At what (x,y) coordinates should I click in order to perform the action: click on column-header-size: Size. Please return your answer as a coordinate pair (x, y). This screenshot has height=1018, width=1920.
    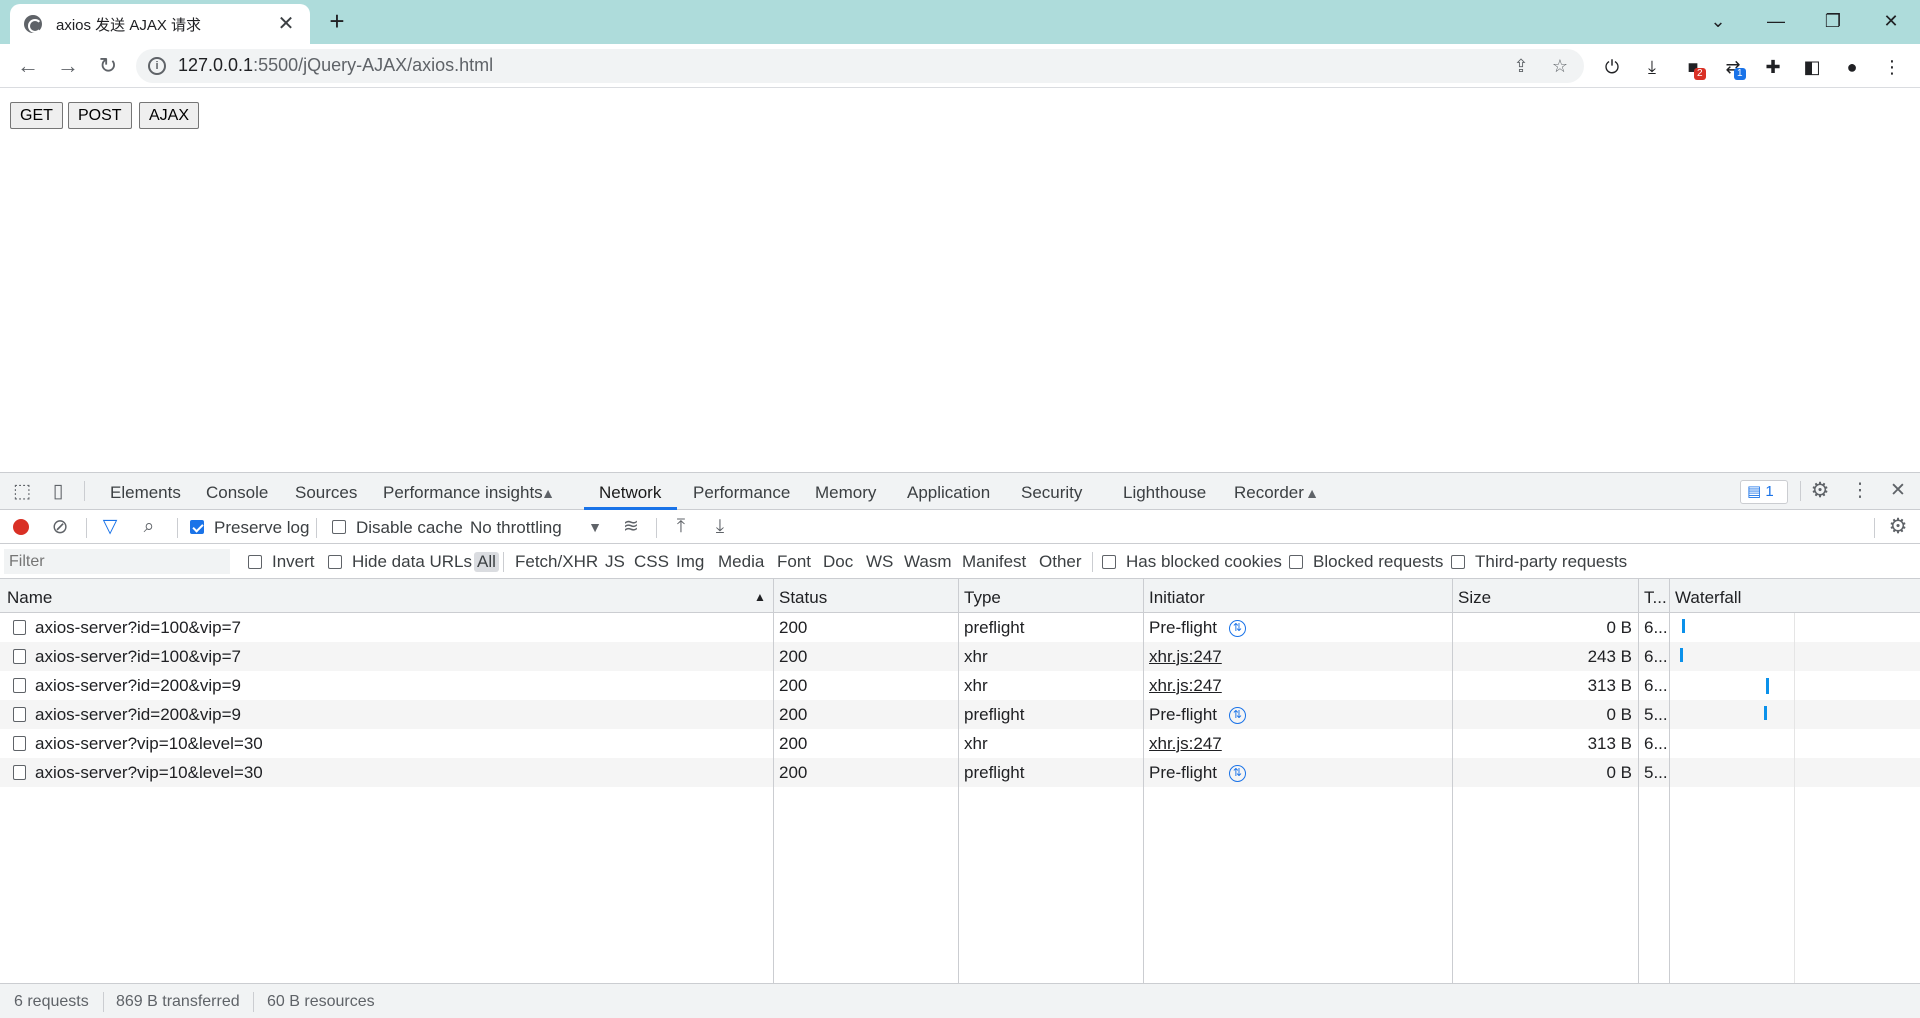
    Looking at the image, I should click on (1474, 598).